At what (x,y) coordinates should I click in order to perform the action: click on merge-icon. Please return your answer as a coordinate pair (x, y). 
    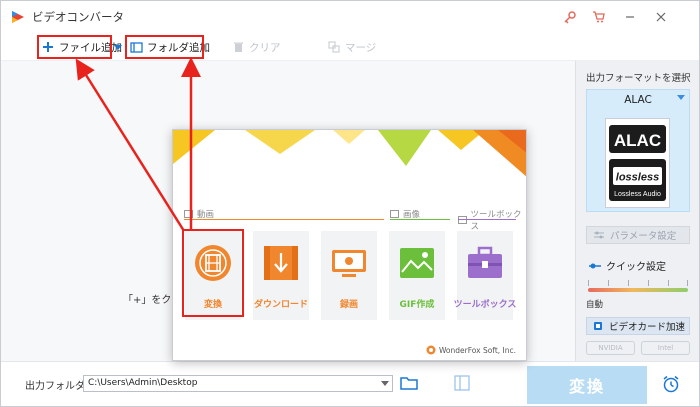
    Looking at the image, I should click on (334, 47).